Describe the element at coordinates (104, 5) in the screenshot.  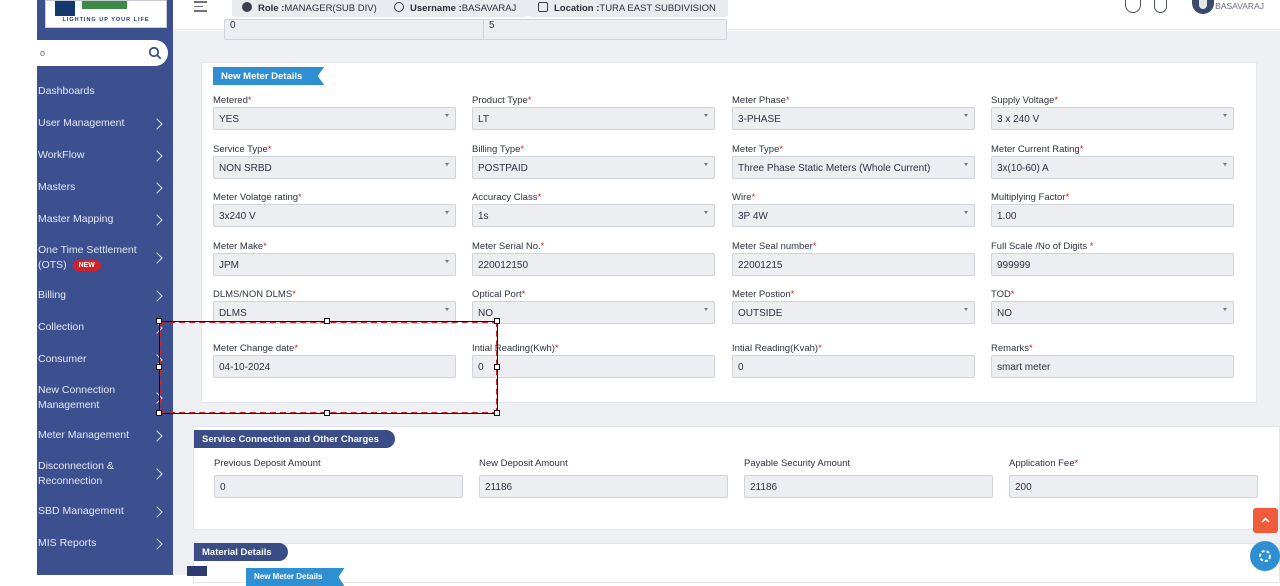
I see `logo-bar` at that location.